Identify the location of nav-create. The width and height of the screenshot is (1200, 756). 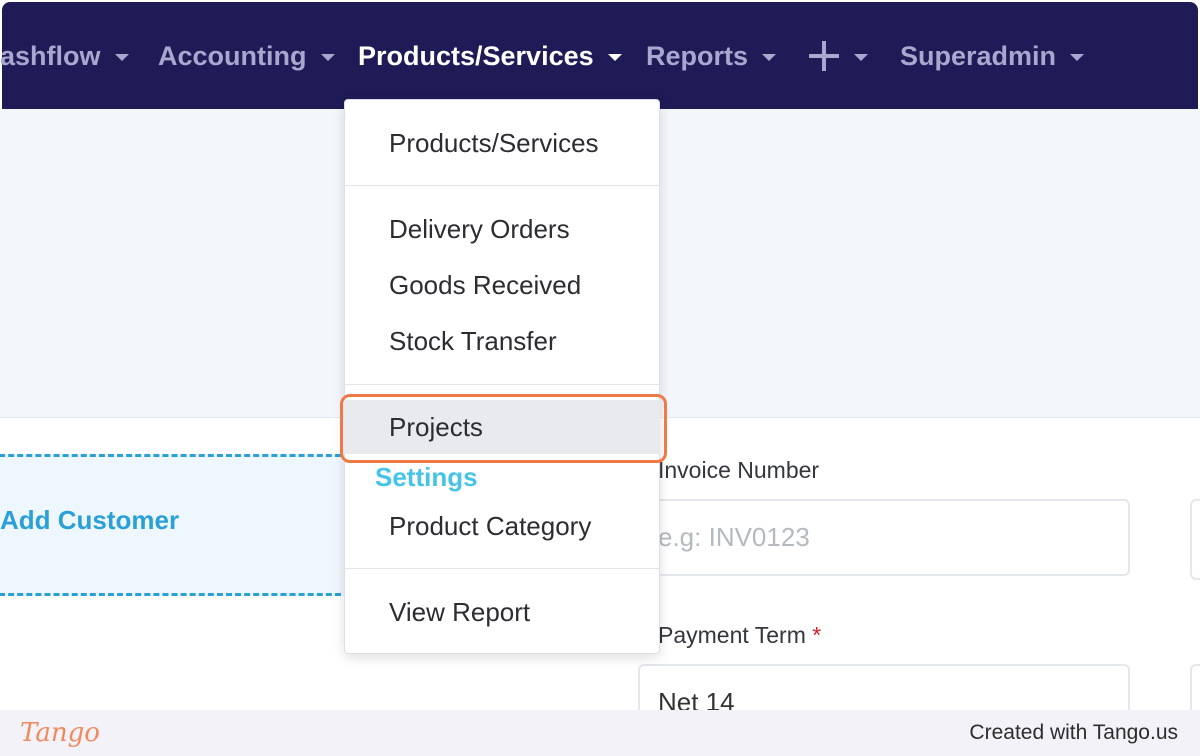
(838, 56).